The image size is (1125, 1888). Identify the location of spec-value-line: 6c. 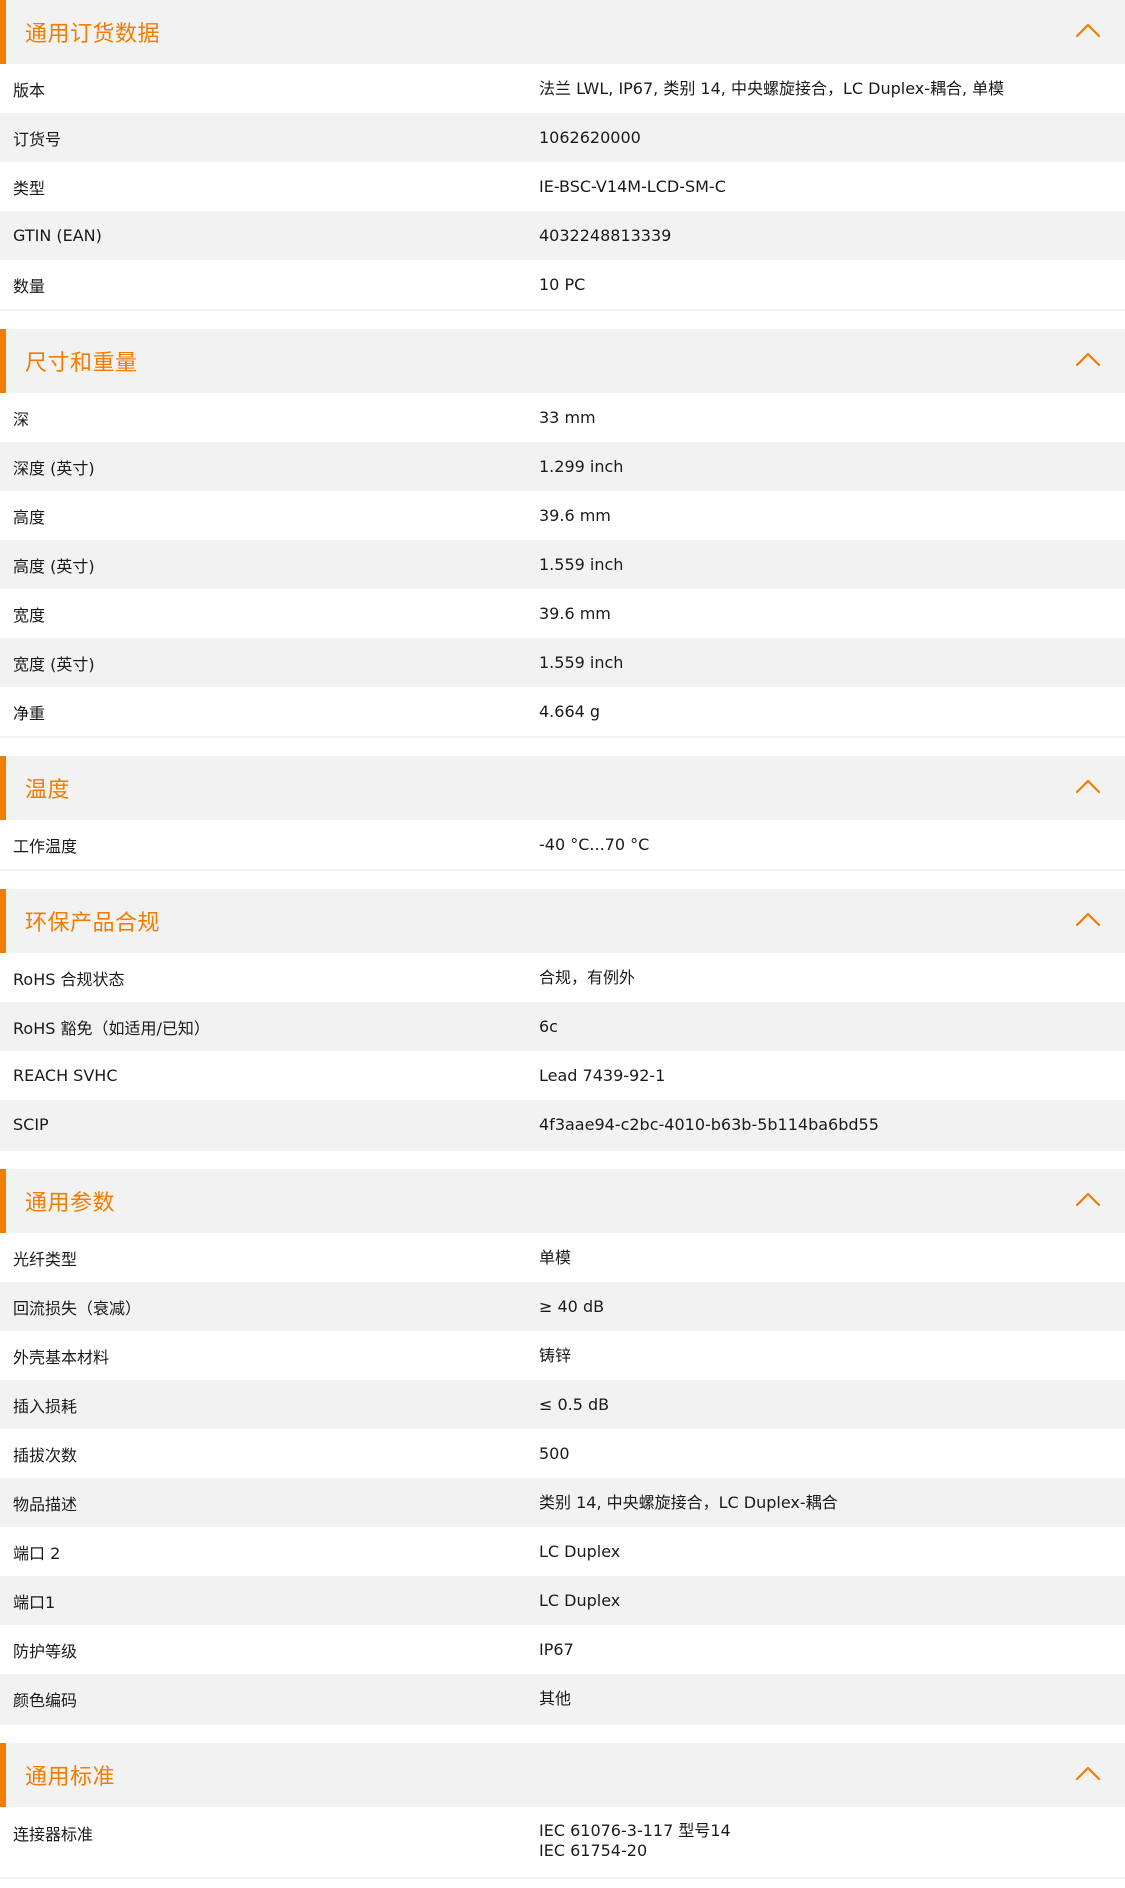
(548, 1026).